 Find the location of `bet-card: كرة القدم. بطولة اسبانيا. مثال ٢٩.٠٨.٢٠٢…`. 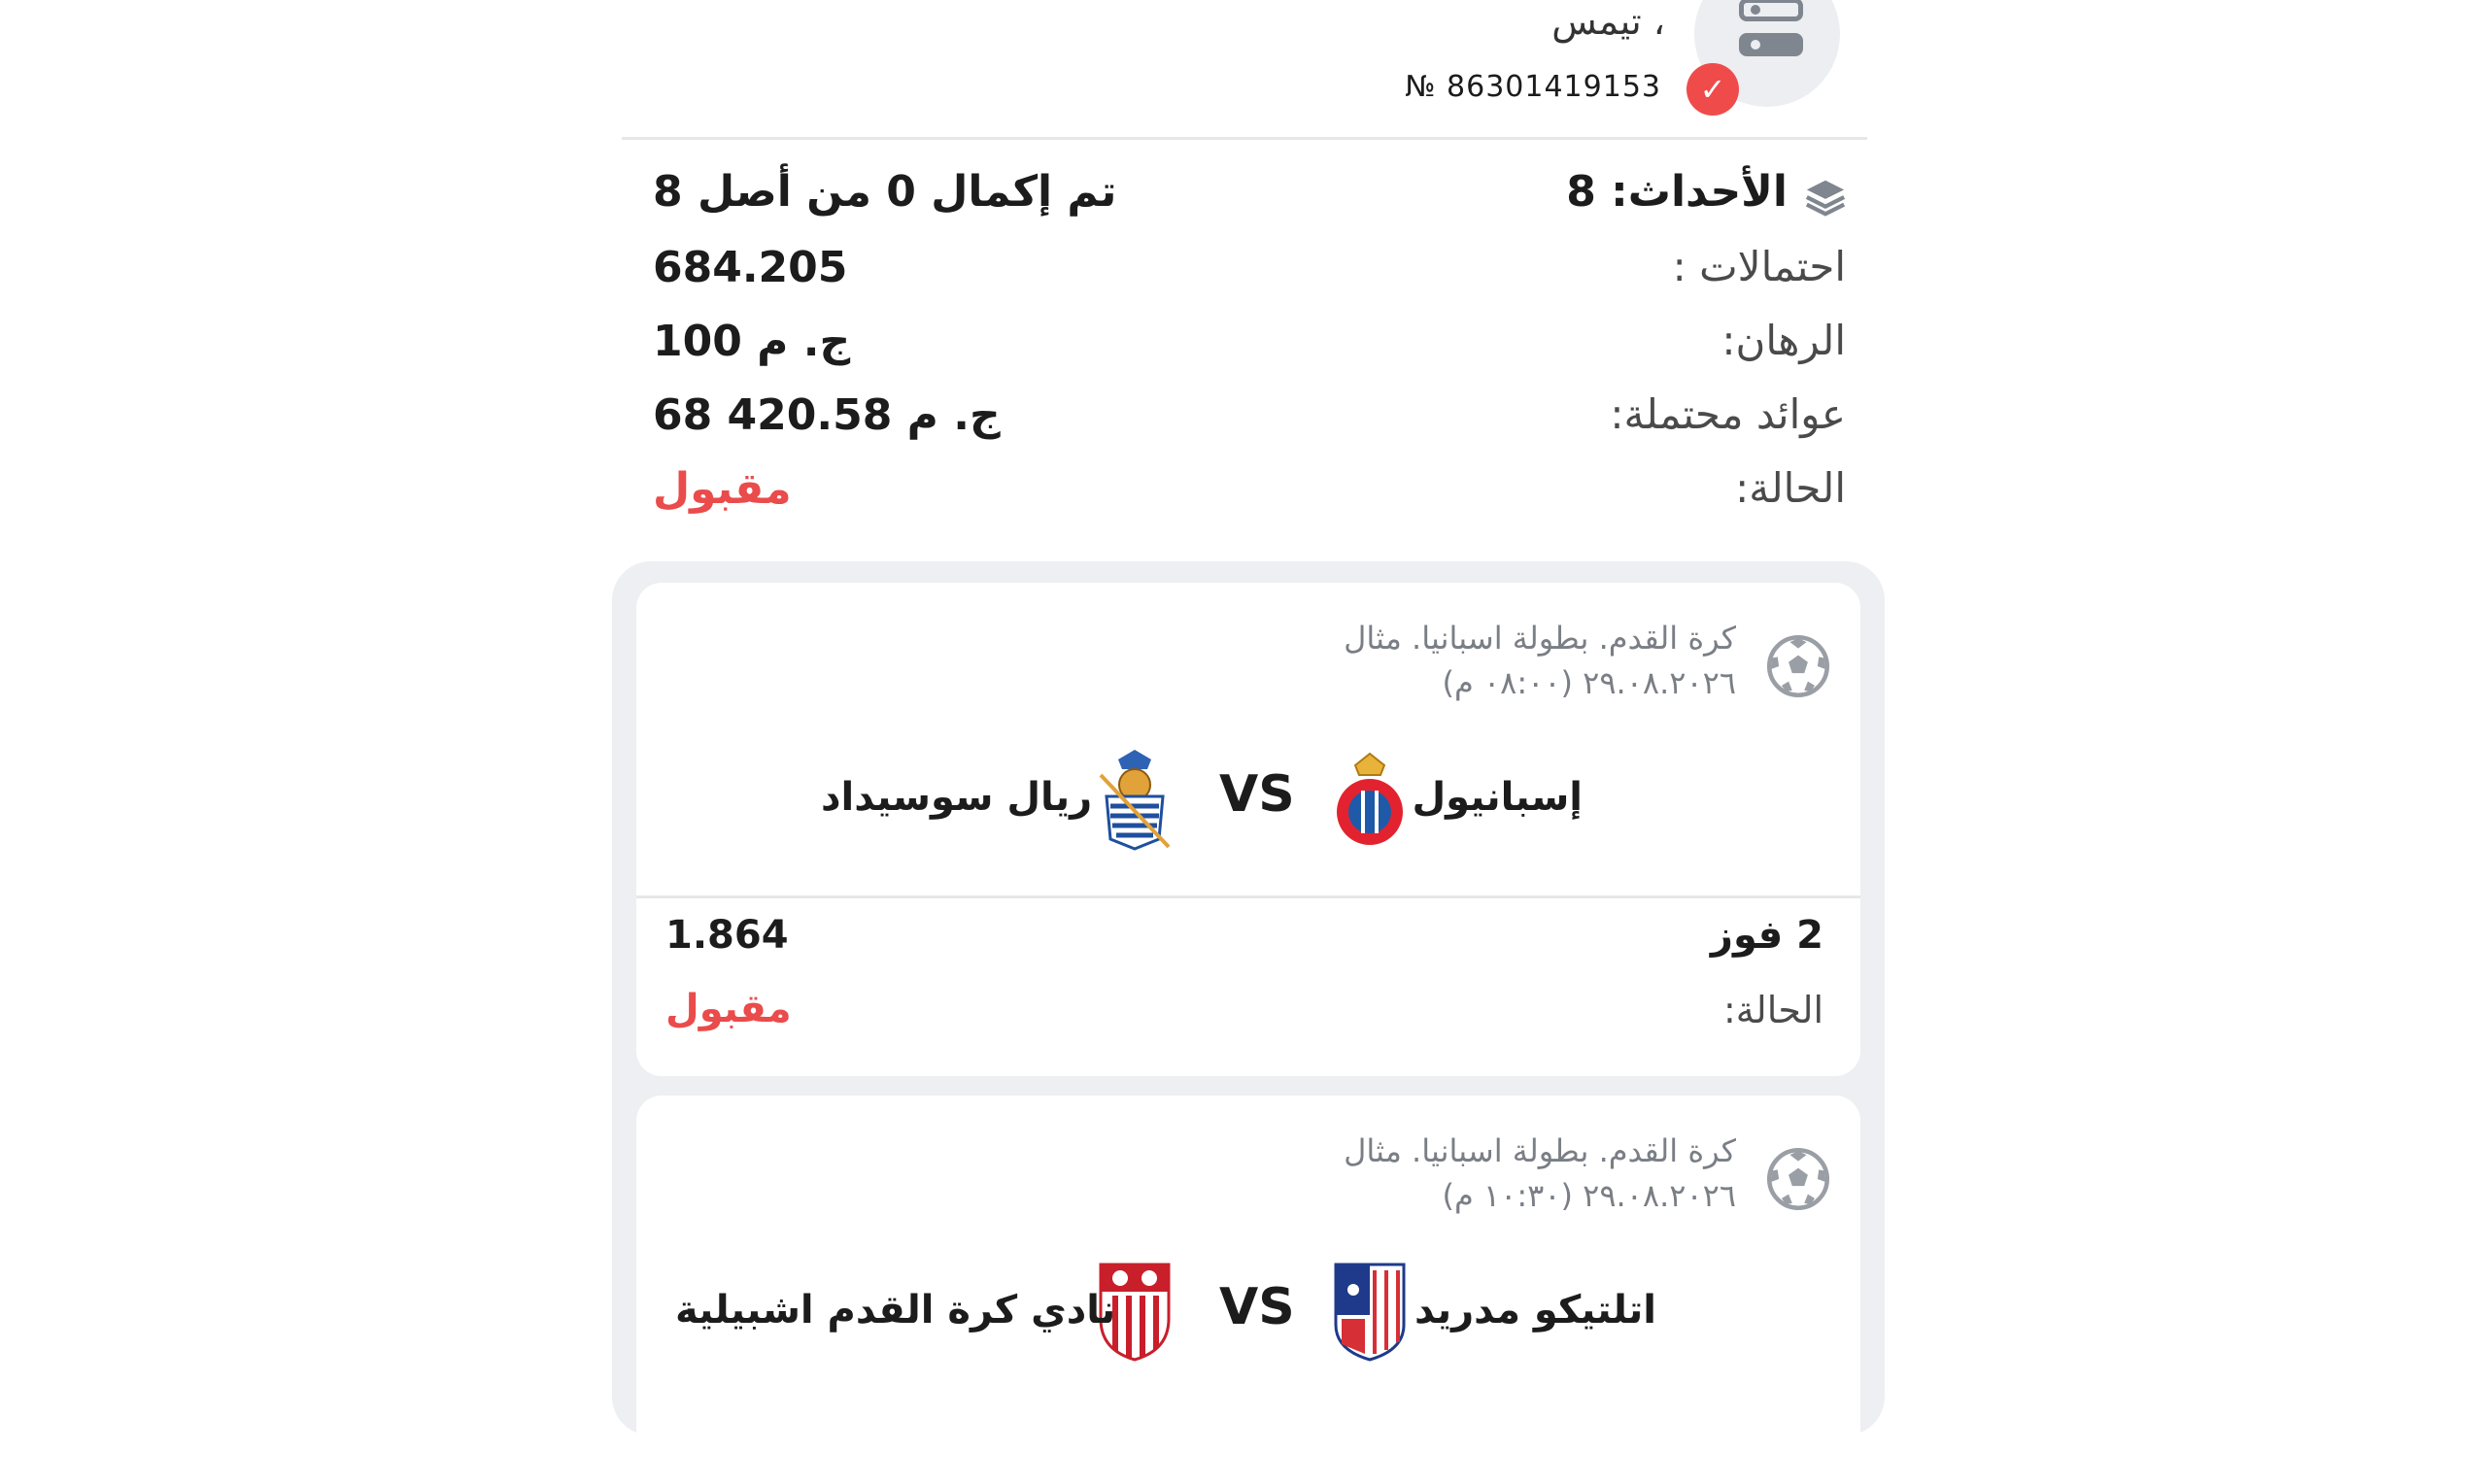

bet-card: كرة القدم. بطولة اسبانيا. مثال ٢٩.٠٨.٢٠٢… is located at coordinates (1248, 1290).